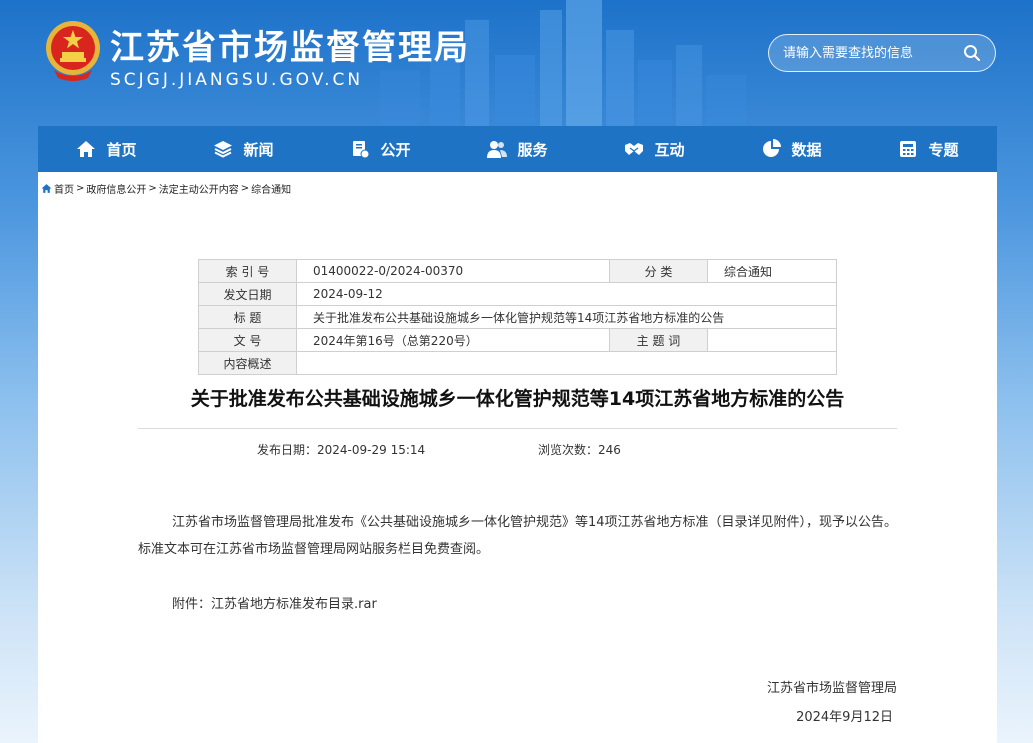 The height and width of the screenshot is (743, 1033). Describe the element at coordinates (908, 149) in the screenshot. I see `calculator-icon` at that location.